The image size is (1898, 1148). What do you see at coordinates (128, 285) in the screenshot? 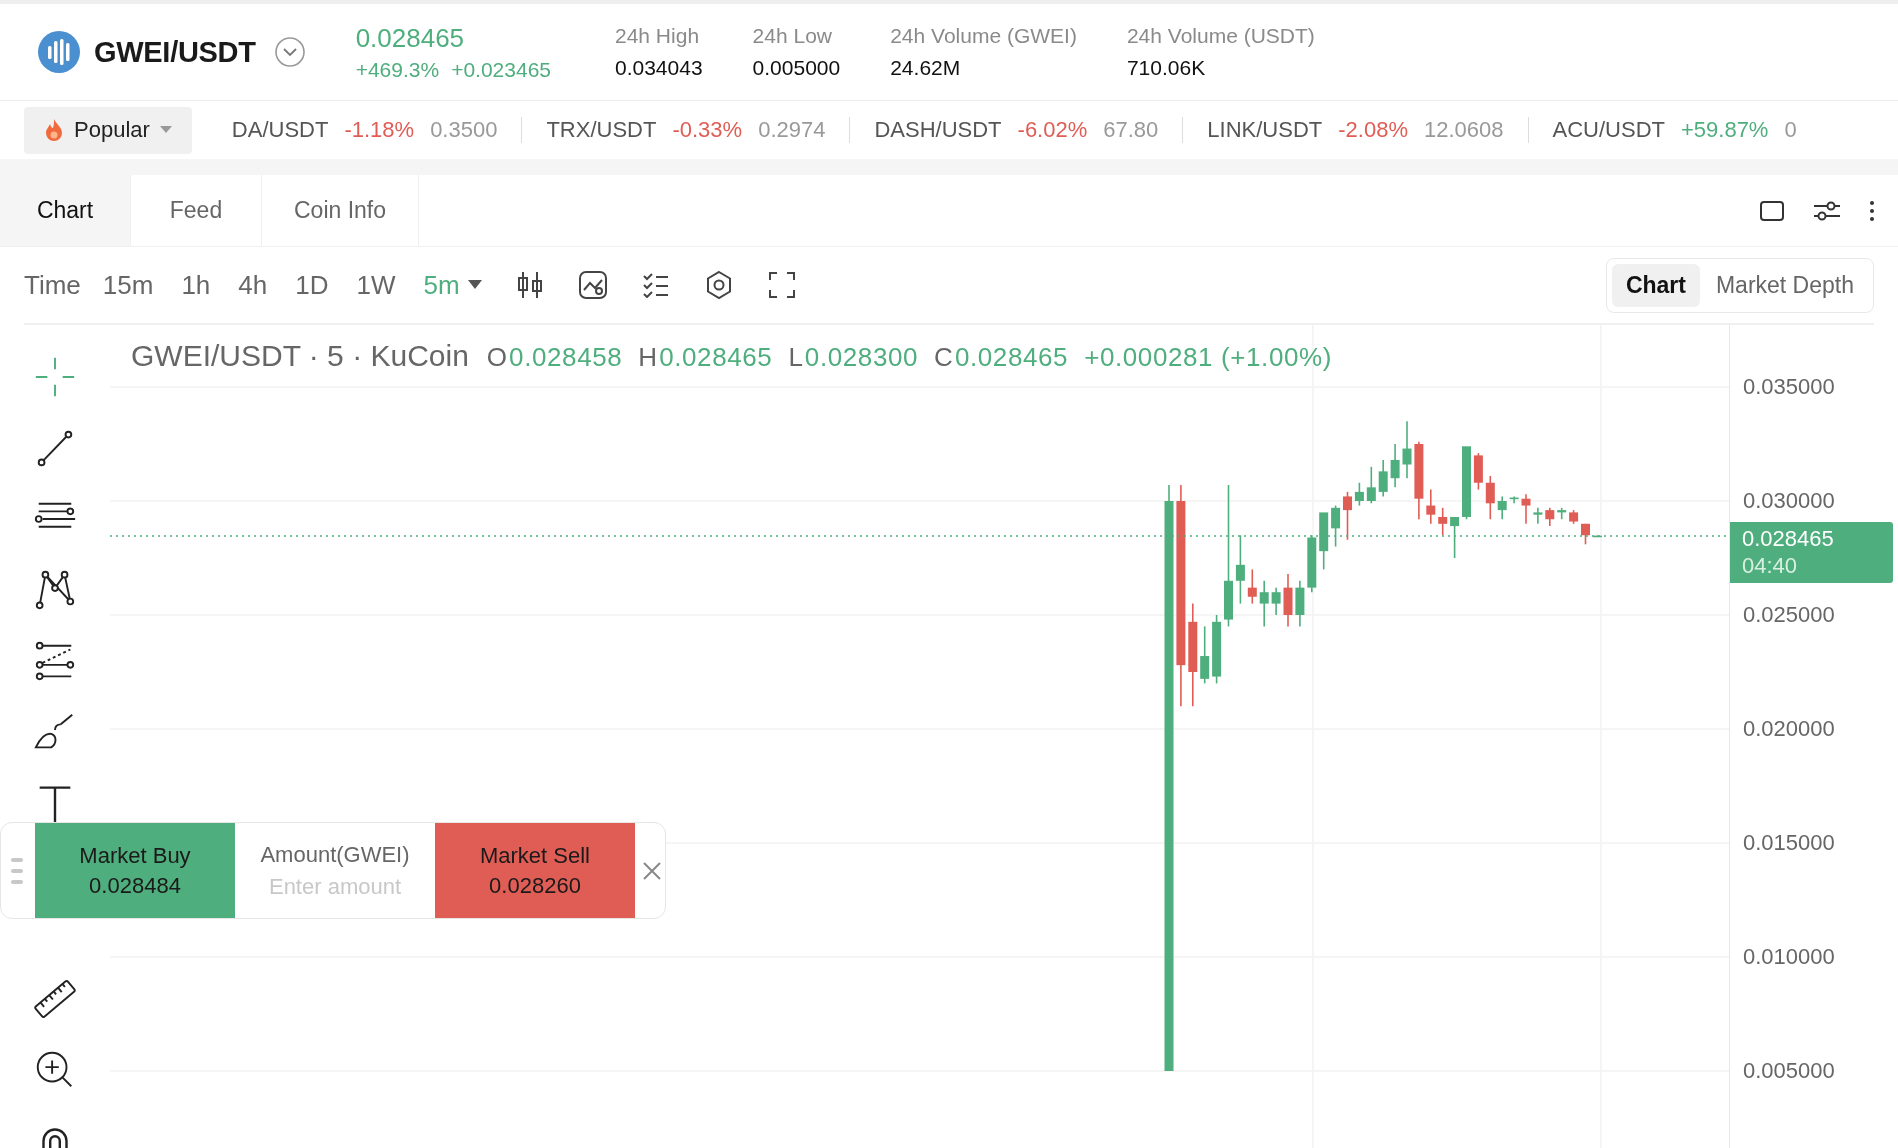
I see `interval-option: 15m` at bounding box center [128, 285].